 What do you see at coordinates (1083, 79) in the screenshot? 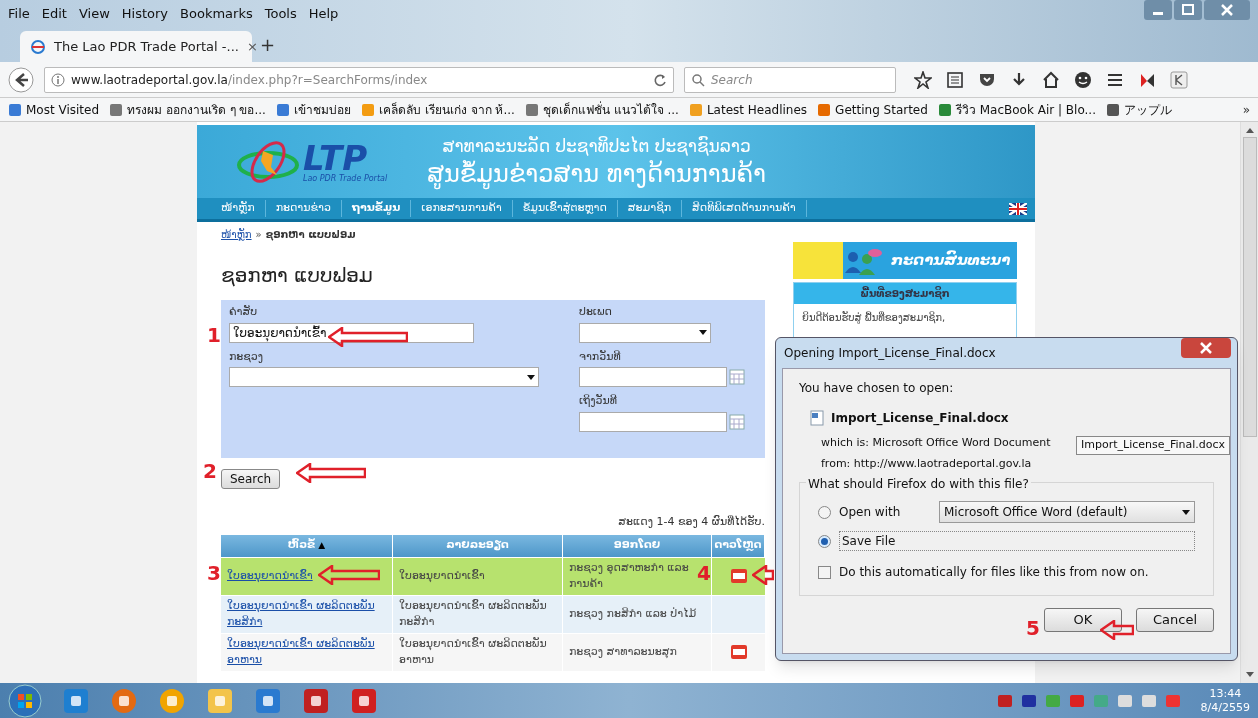
I see `smiley-icon` at bounding box center [1083, 79].